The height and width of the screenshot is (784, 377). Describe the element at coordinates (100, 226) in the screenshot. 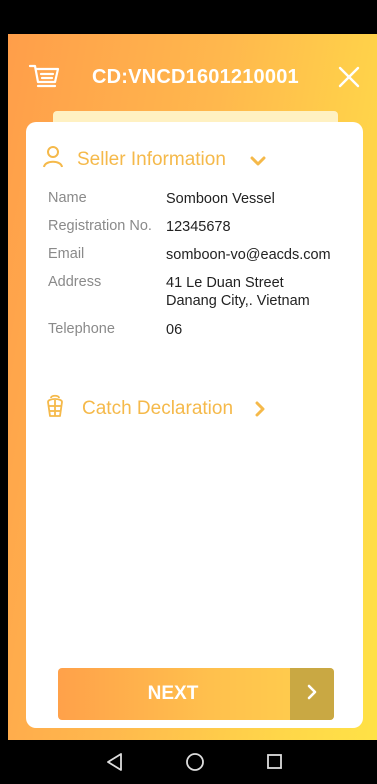

I see `info-label: Registration No.` at that location.